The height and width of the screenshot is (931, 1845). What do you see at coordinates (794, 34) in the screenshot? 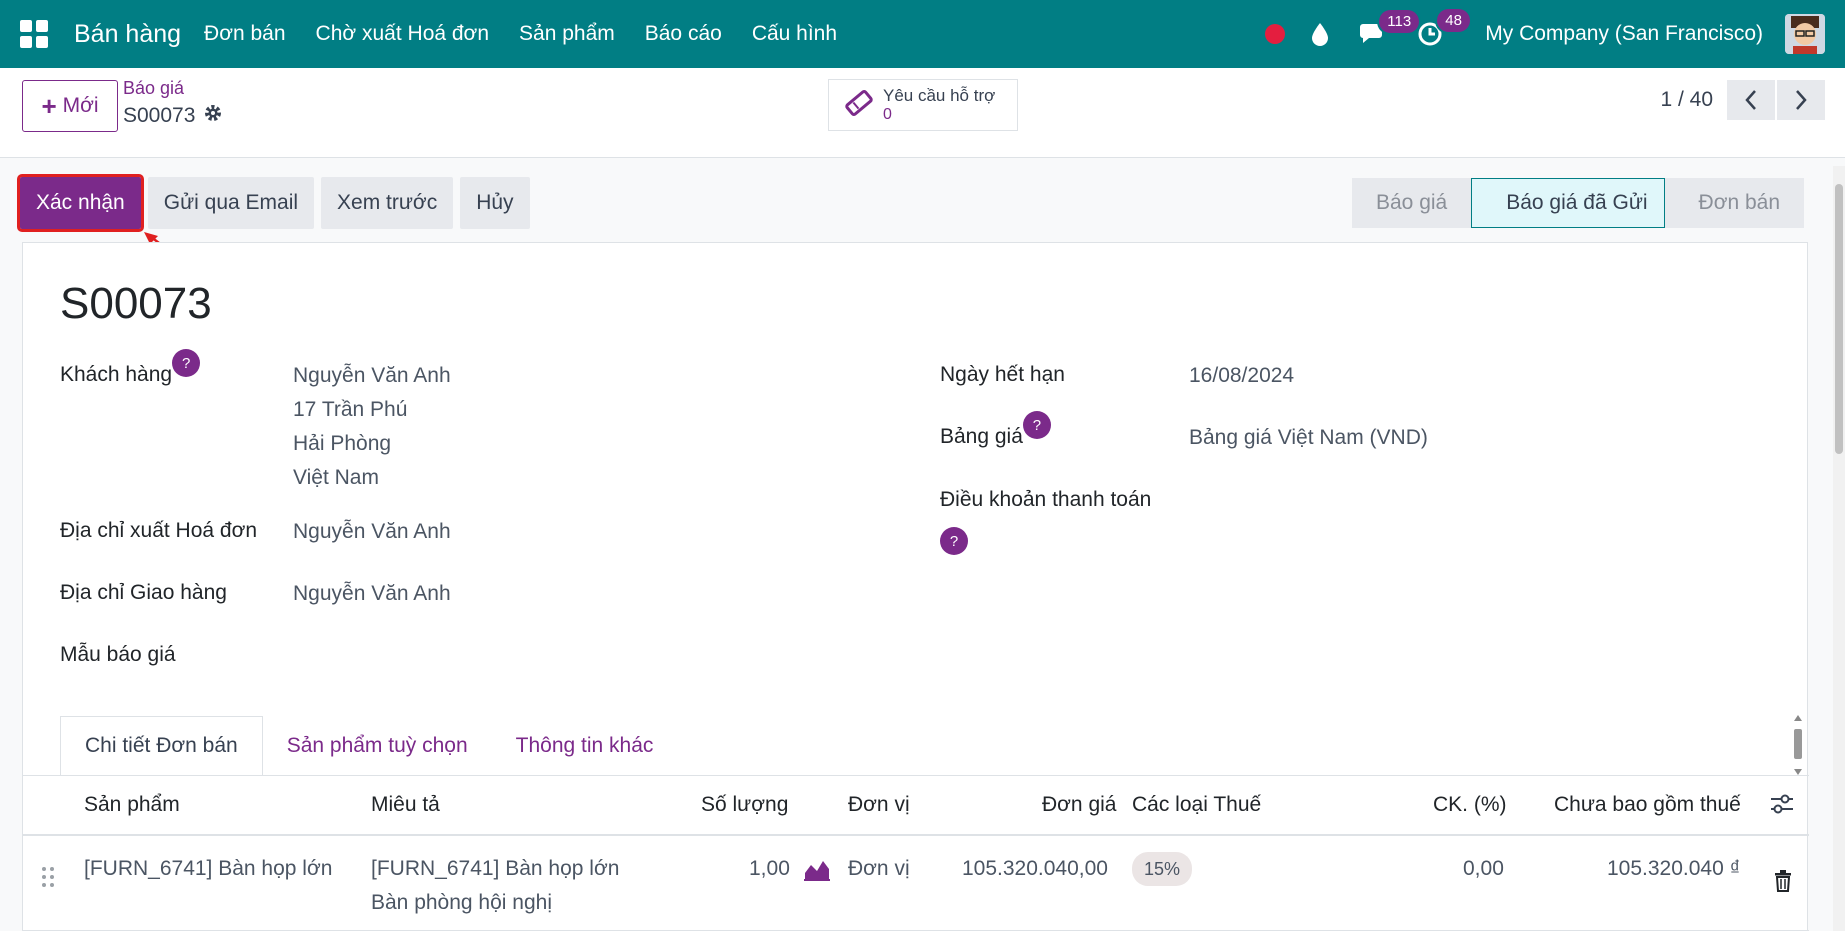
I see `menu-item-configuration: Cấu hình` at bounding box center [794, 34].